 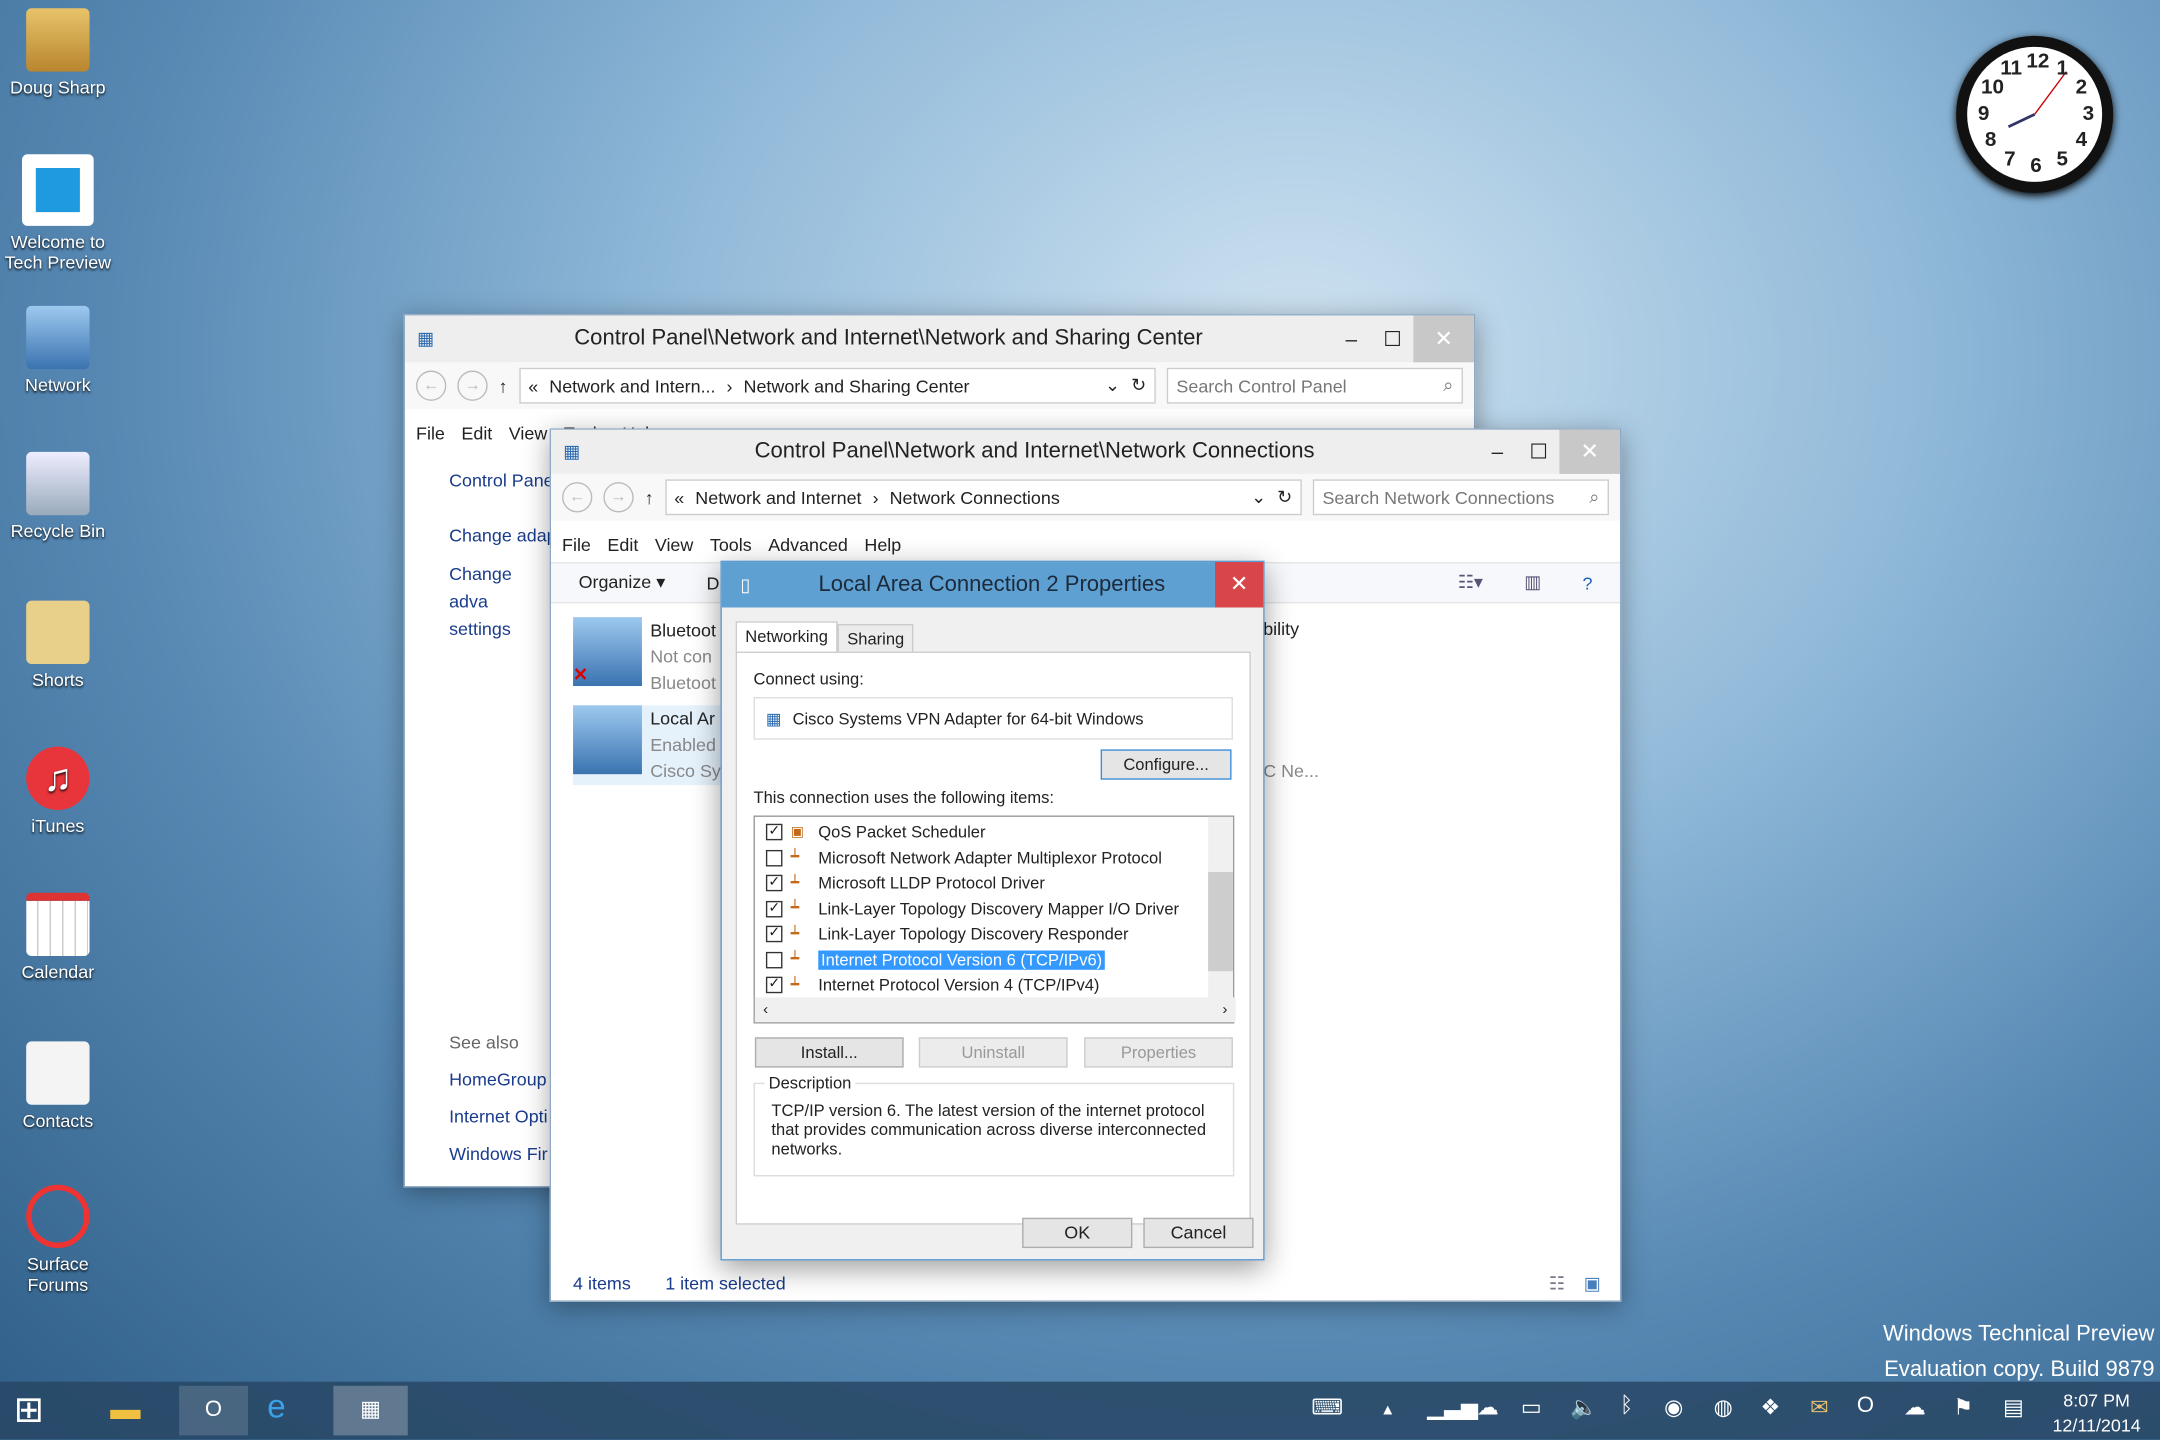 I want to click on outlook-taskbar-icon: O, so click(x=213, y=1410).